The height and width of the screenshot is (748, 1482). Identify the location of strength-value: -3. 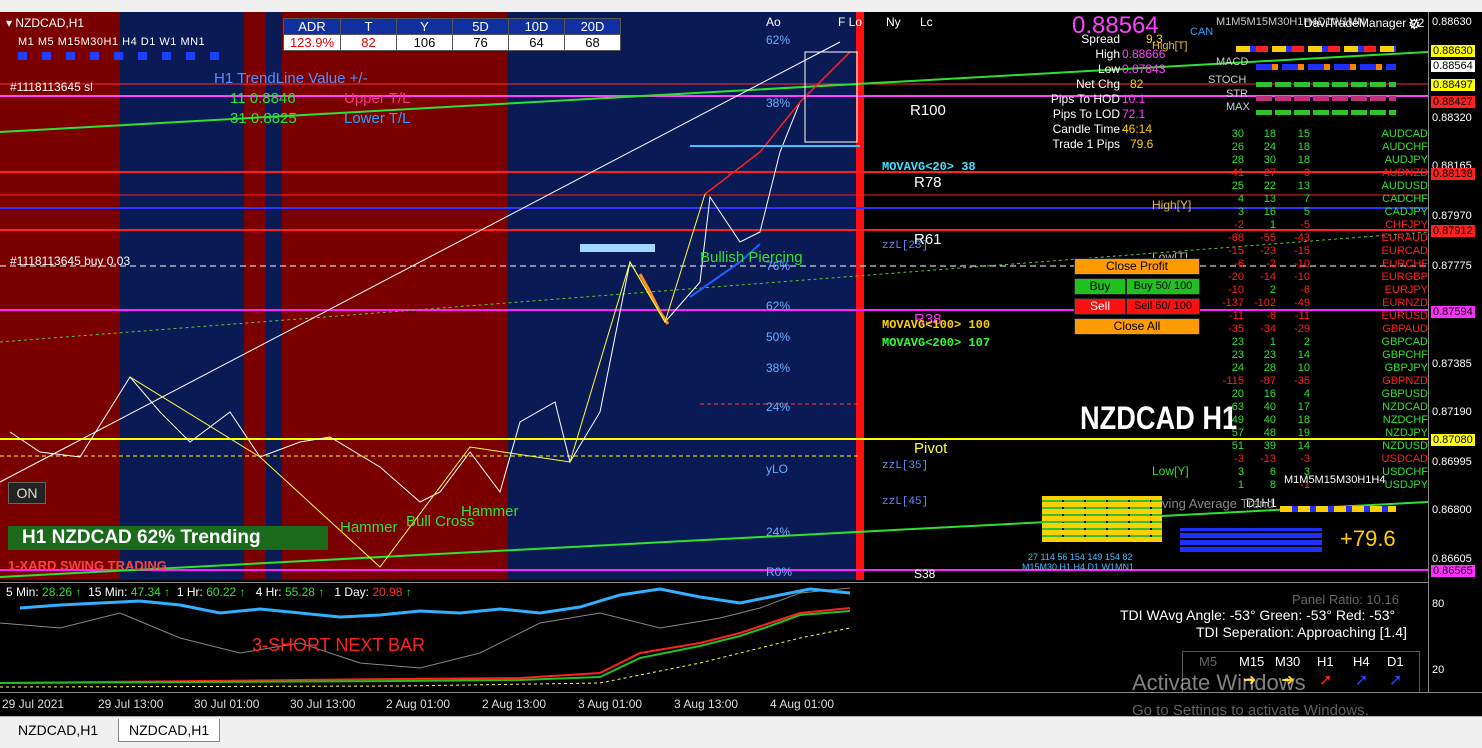
(1305, 459).